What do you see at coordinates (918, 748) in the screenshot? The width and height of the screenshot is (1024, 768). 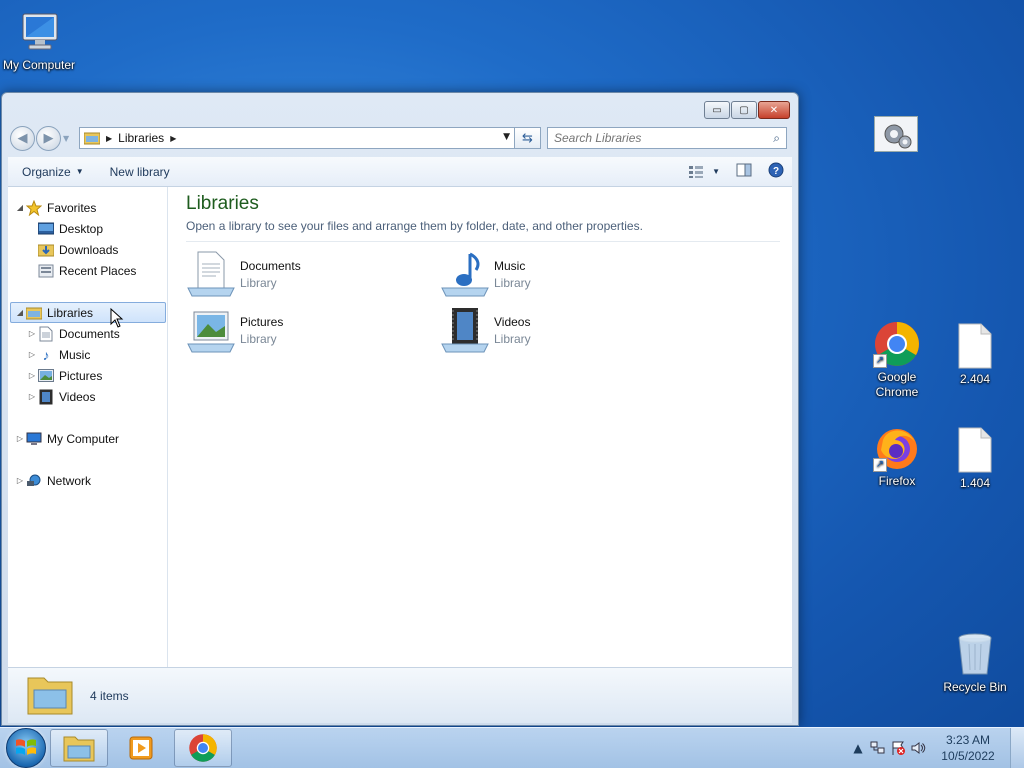 I see `volume-icon` at bounding box center [918, 748].